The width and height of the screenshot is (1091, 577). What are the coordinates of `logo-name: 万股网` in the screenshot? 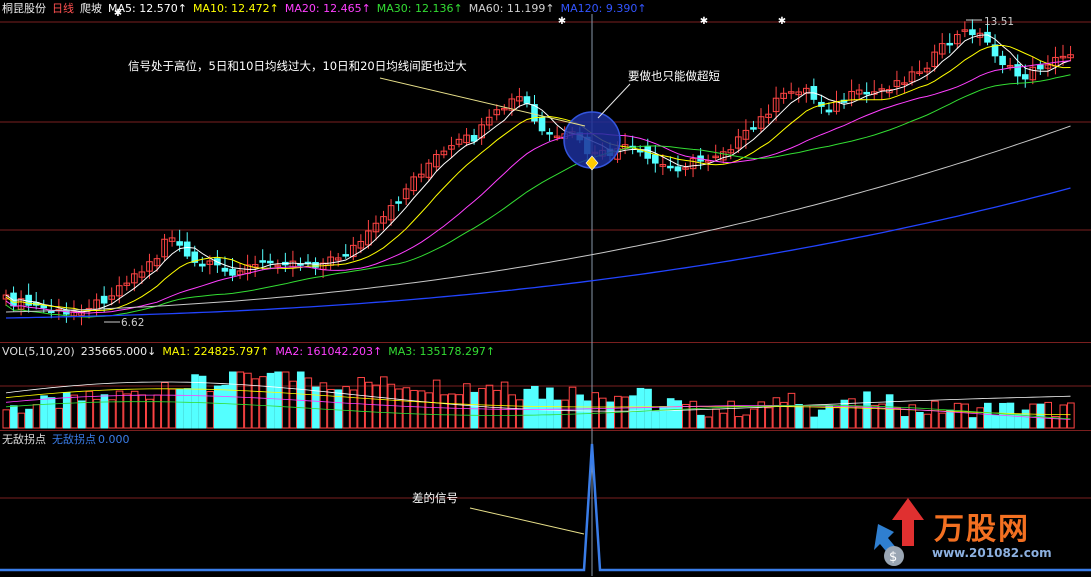 It's located at (982, 529).